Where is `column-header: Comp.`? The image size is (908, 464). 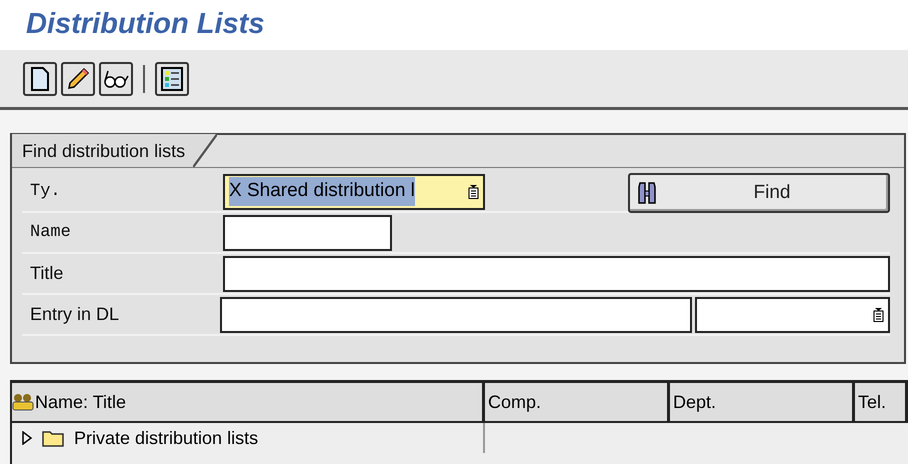
column-header: Comp. is located at coordinates (577, 402).